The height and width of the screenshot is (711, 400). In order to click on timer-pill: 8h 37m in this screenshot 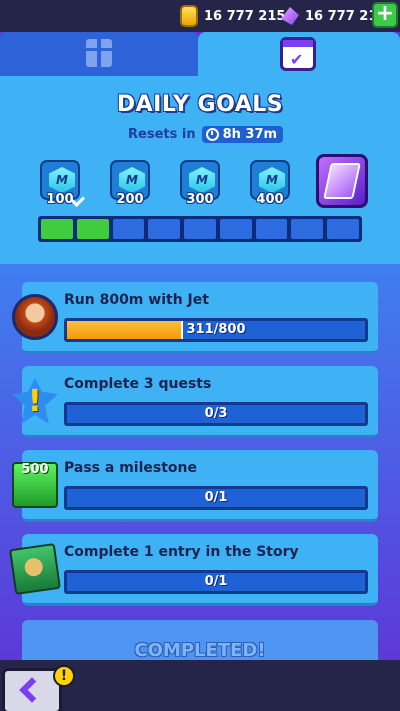, I will do `click(242, 134)`.